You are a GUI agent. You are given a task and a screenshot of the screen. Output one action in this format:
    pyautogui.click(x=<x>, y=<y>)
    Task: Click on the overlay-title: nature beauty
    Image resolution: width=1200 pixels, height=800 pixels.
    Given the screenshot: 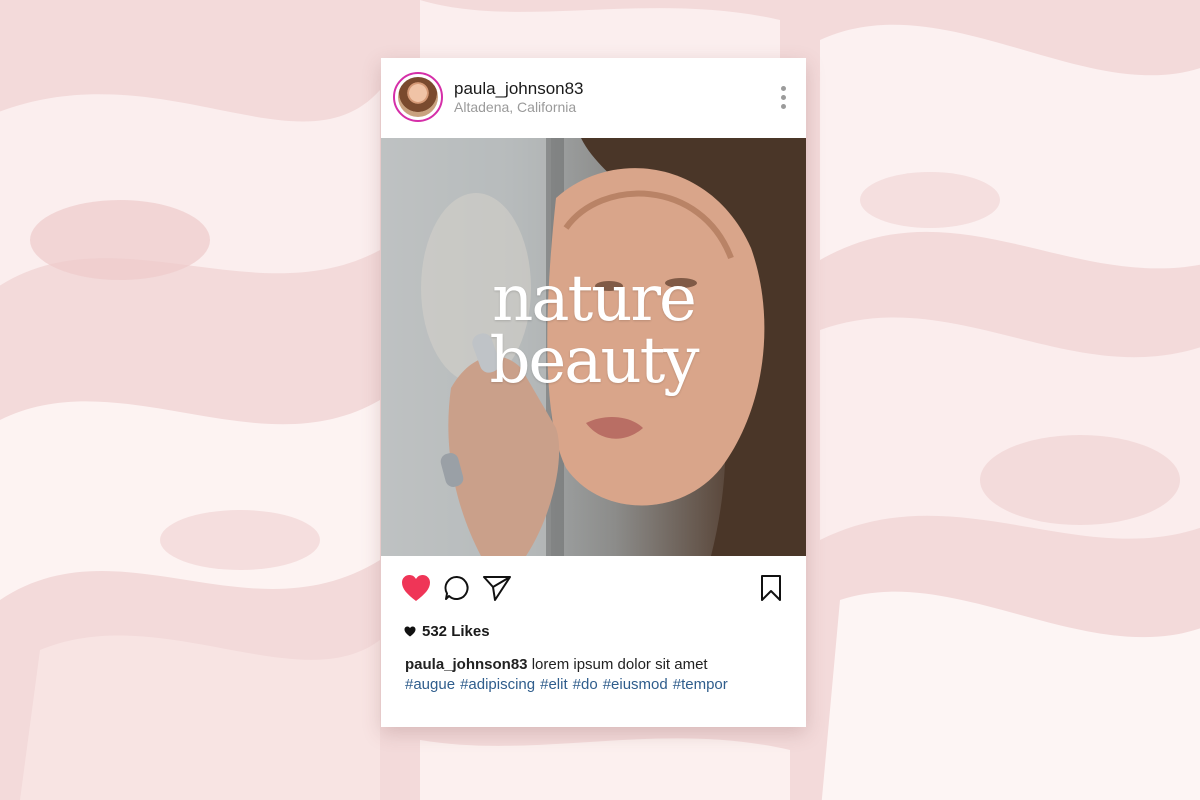 What is the action you would take?
    pyautogui.click(x=593, y=330)
    